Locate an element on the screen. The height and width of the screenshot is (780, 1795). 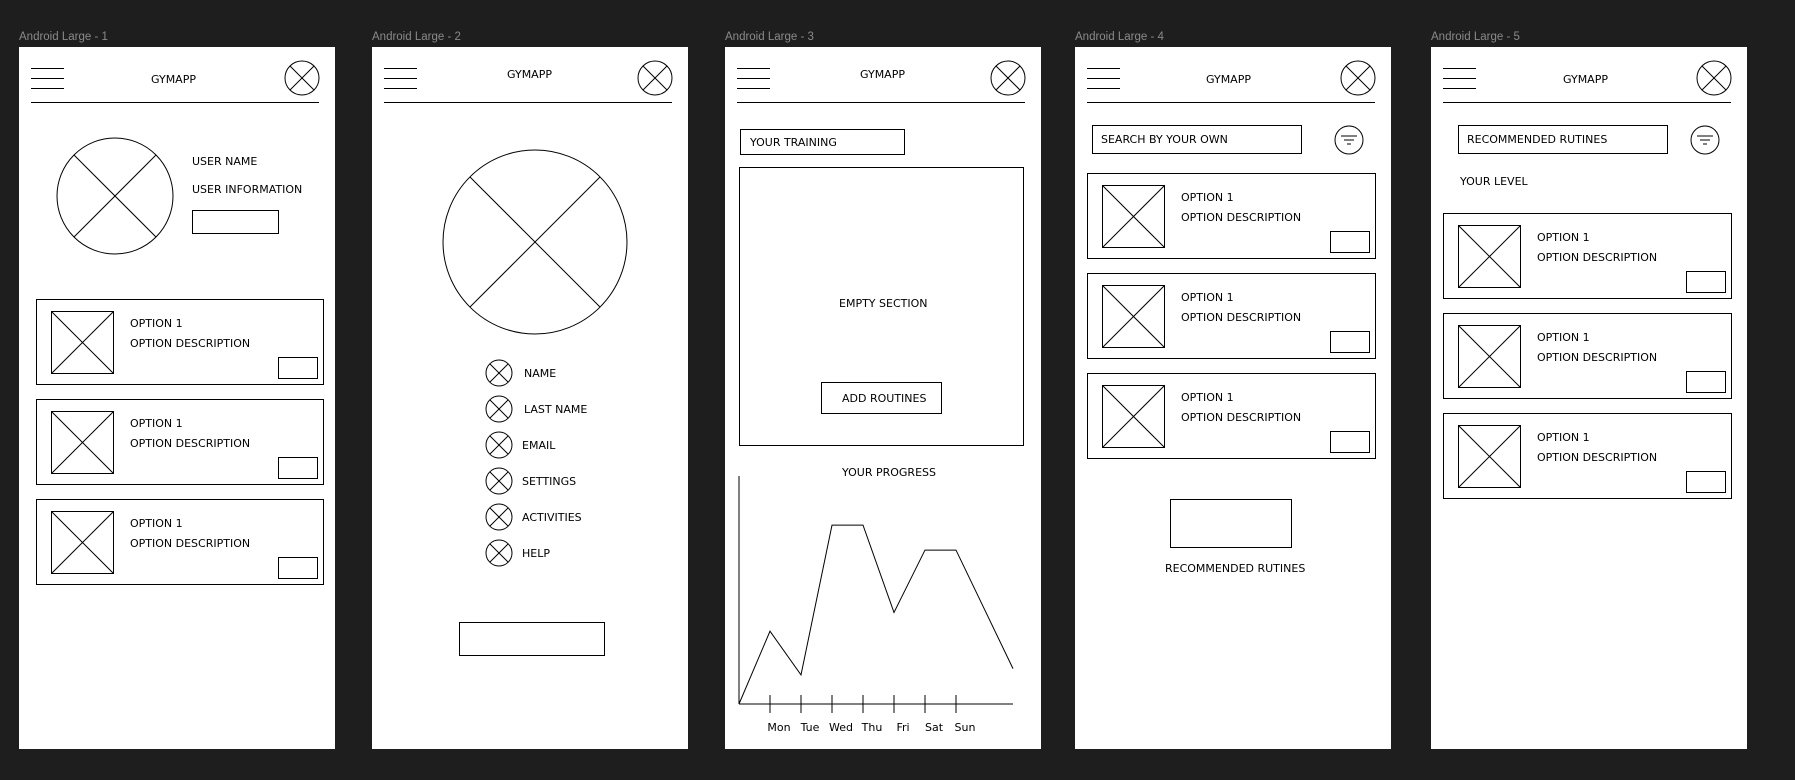
name-icon is located at coordinates (499, 373).